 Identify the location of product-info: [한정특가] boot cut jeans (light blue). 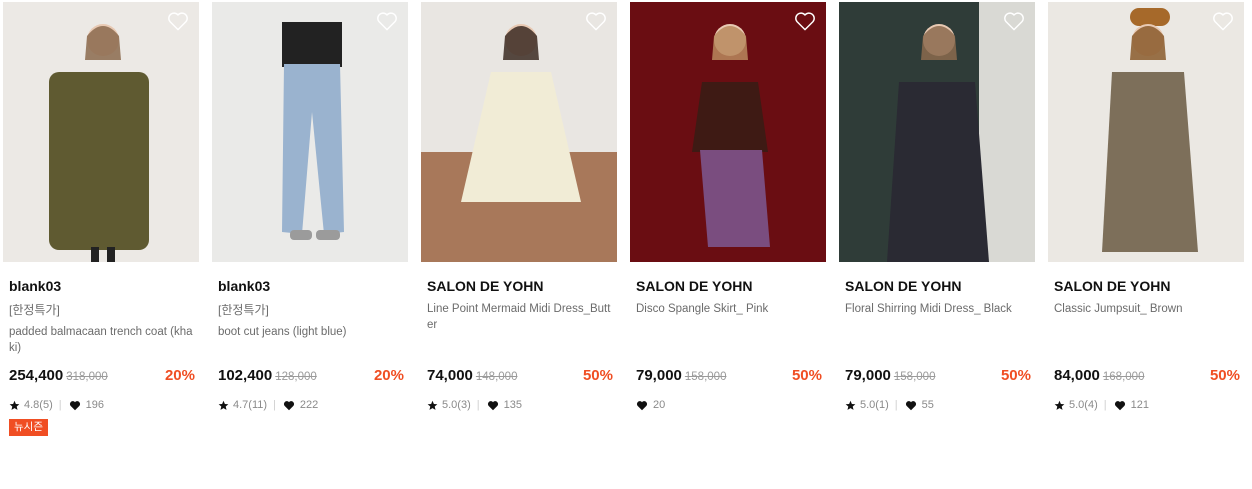
(313, 334).